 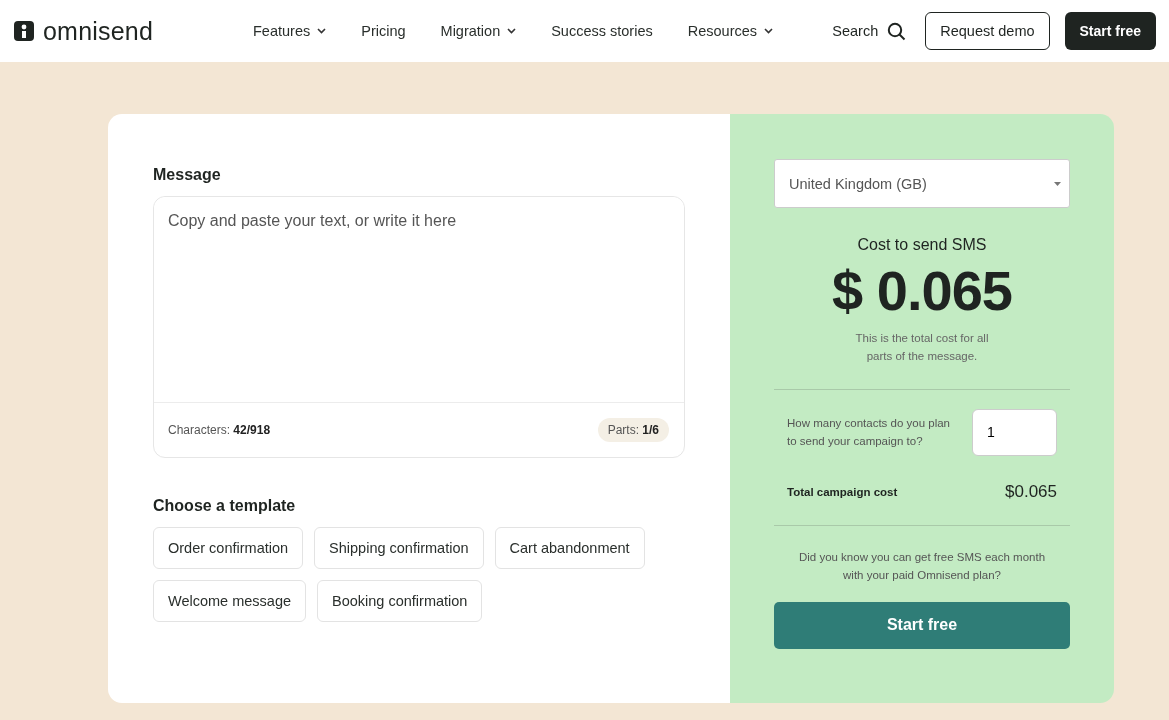 What do you see at coordinates (922, 290) in the screenshot?
I see `cost-amount: $ 0.065` at bounding box center [922, 290].